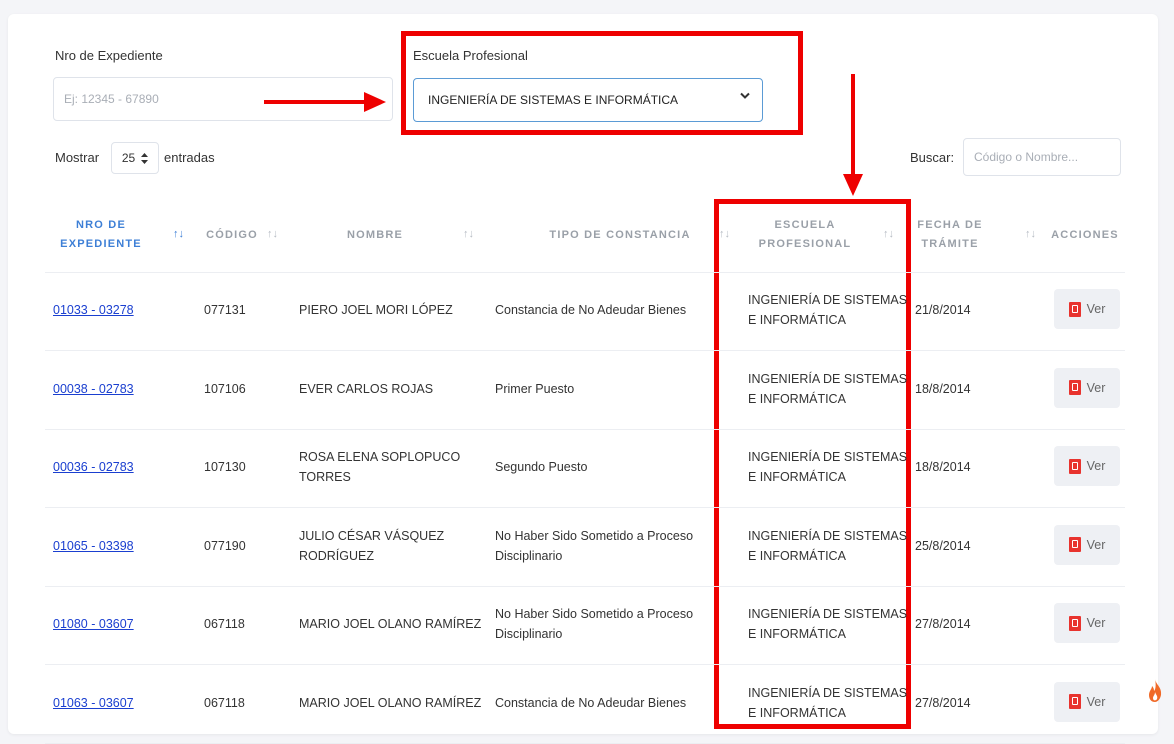 The width and height of the screenshot is (1174, 744). What do you see at coordinates (853, 185) in the screenshot?
I see `annotation-arrowhead-down` at bounding box center [853, 185].